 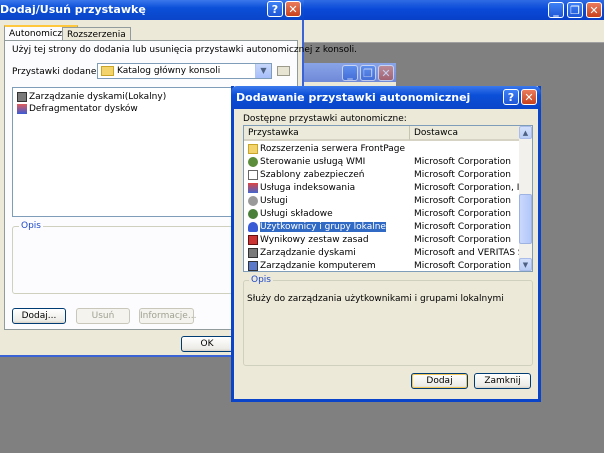 What do you see at coordinates (207, 344) in the screenshot?
I see `ok-button: OK` at bounding box center [207, 344].